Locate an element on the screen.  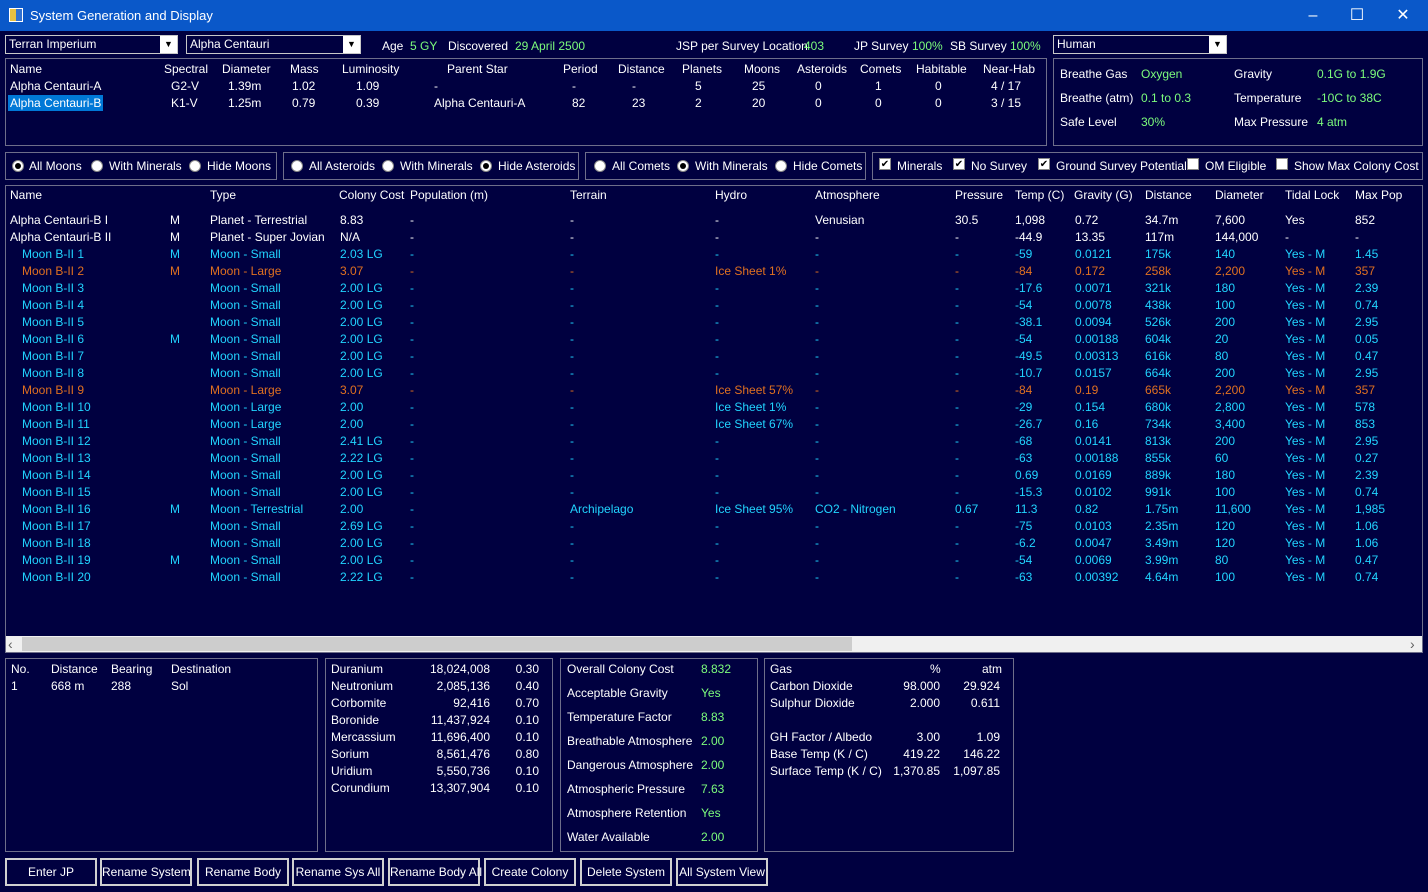
body-name: Moon B-II 5 is located at coordinates (53, 322).